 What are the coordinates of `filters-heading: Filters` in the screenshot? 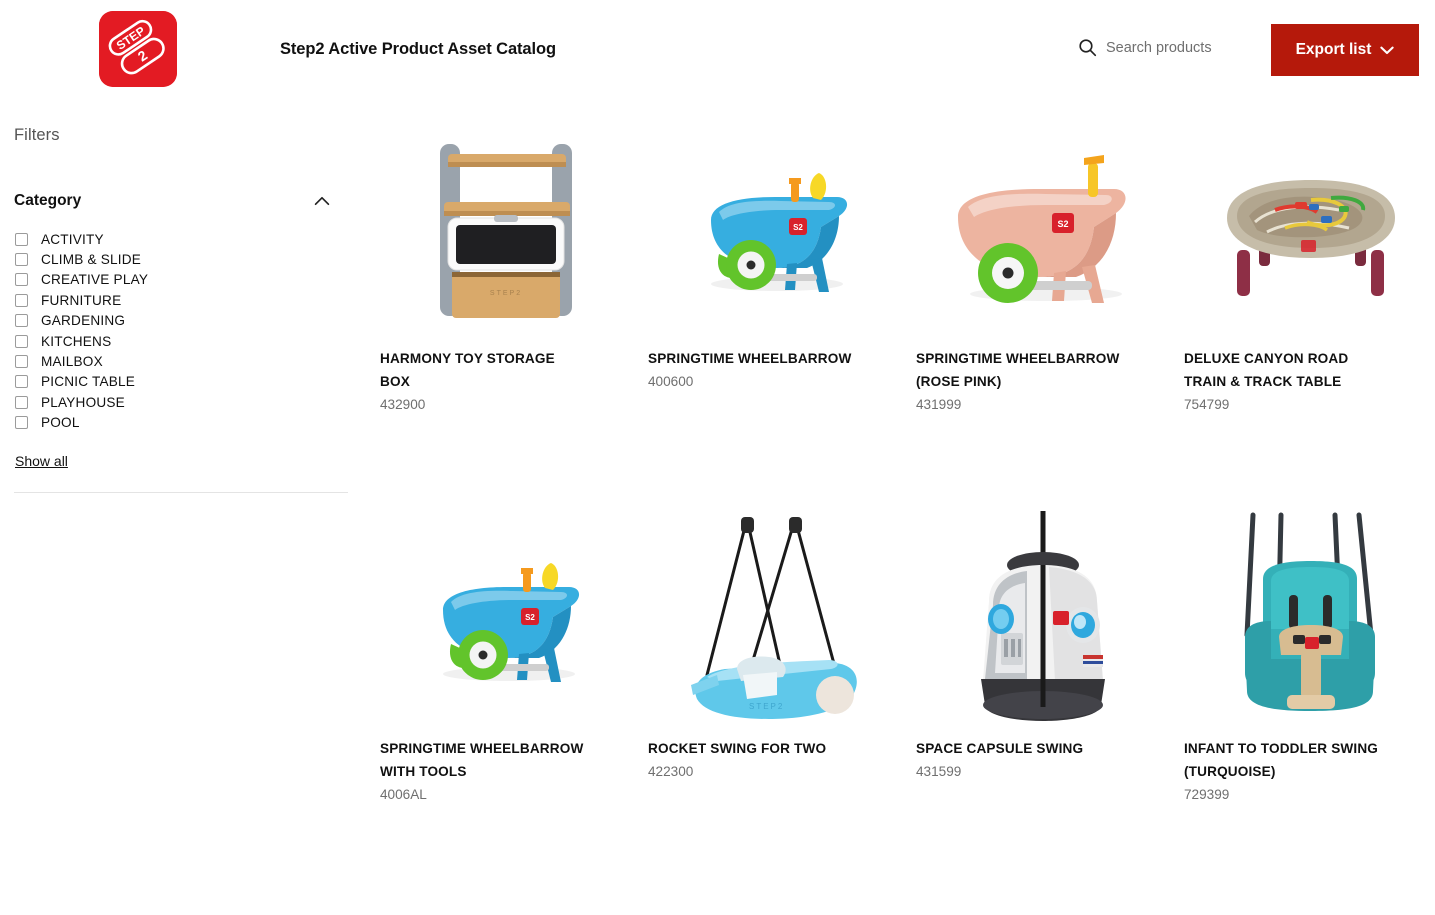 It's located at (37, 135).